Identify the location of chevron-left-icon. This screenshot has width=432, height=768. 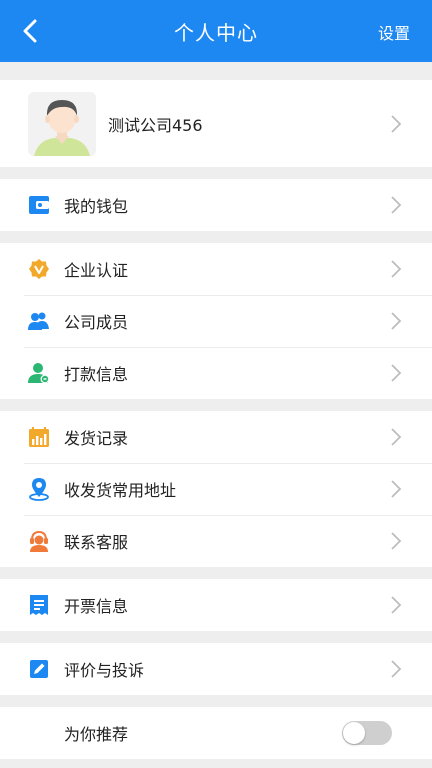
(30, 31).